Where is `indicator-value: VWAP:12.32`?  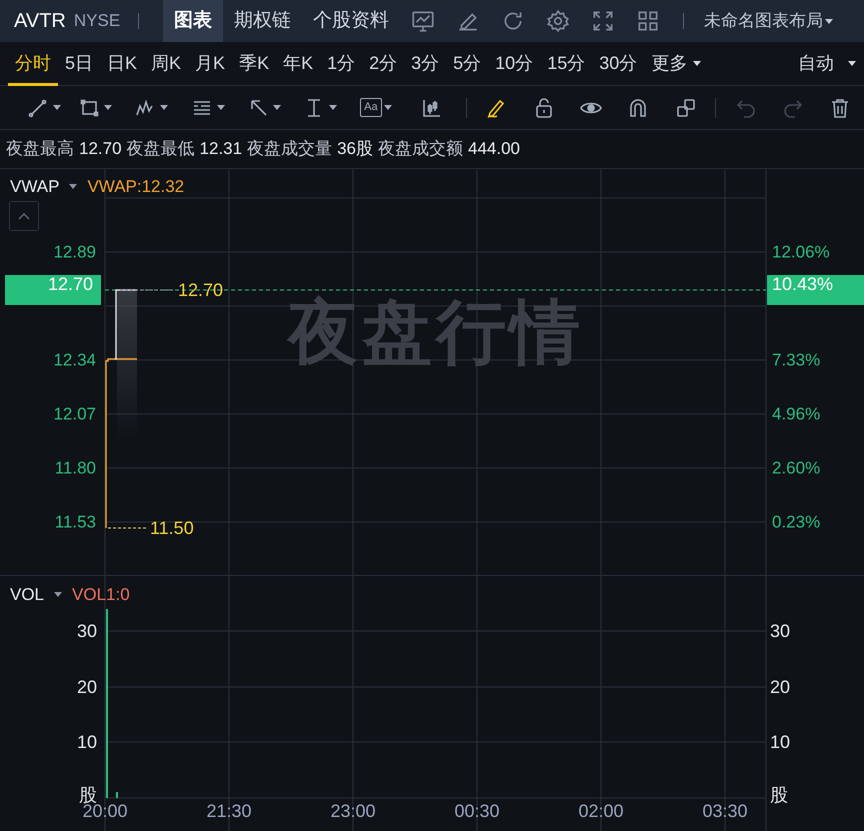 indicator-value: VWAP:12.32 is located at coordinates (135, 187).